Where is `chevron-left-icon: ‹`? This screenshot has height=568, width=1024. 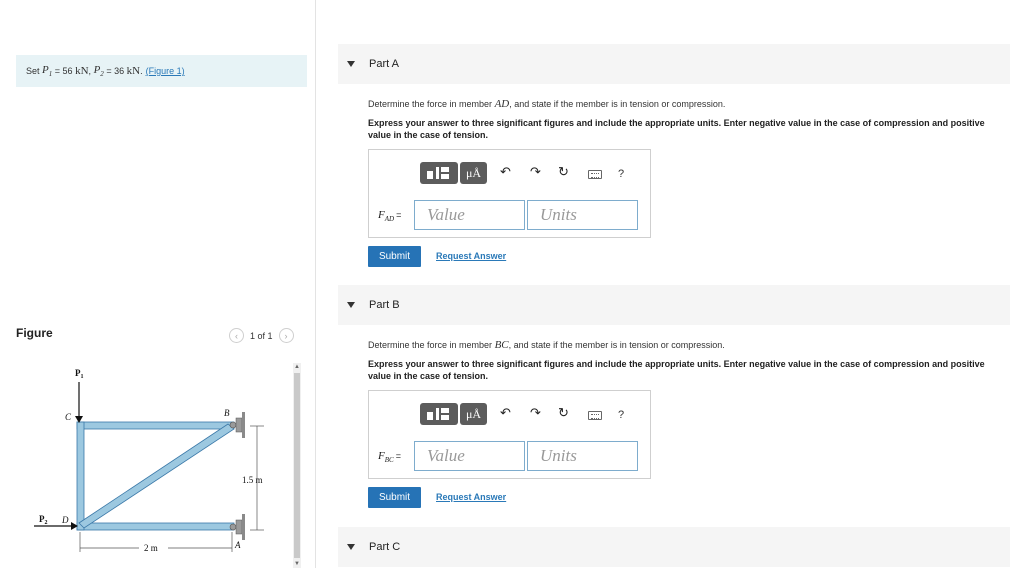 chevron-left-icon: ‹ is located at coordinates (236, 335).